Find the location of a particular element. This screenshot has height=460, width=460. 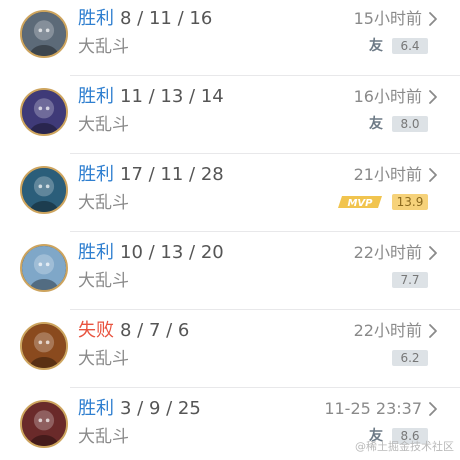

kda-text: 8 / 7 / 6 is located at coordinates (155, 330).